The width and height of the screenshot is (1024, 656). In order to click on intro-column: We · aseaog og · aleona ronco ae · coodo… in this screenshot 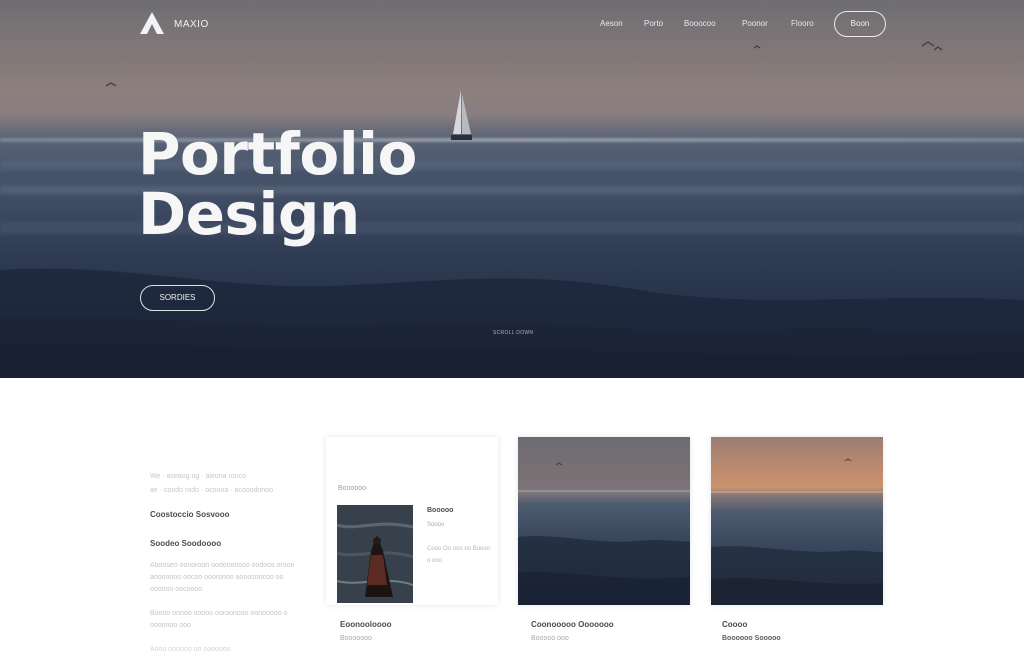, I will do `click(225, 563)`.